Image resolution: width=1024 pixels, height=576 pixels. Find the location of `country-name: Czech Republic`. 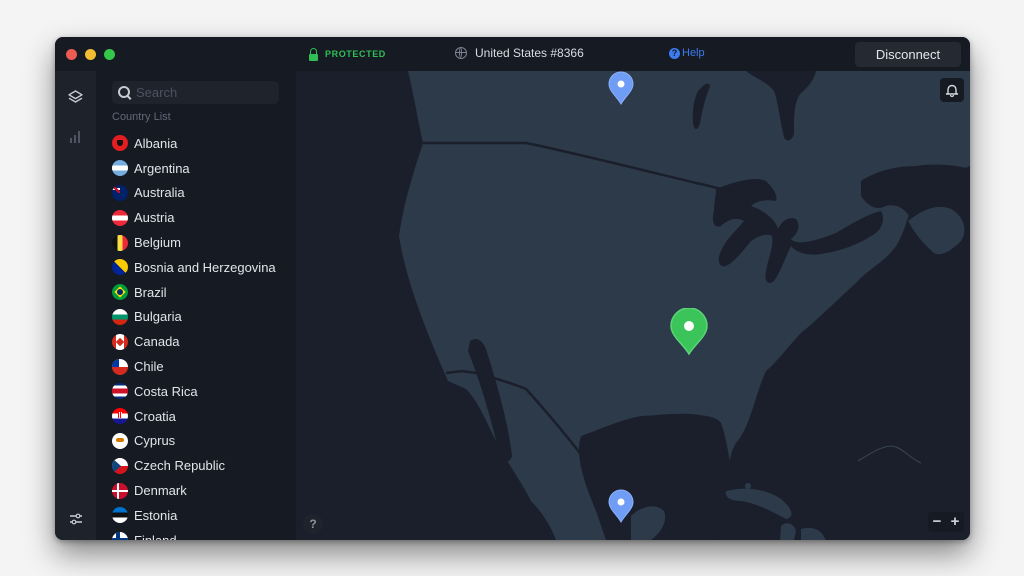

country-name: Czech Republic is located at coordinates (180, 466).